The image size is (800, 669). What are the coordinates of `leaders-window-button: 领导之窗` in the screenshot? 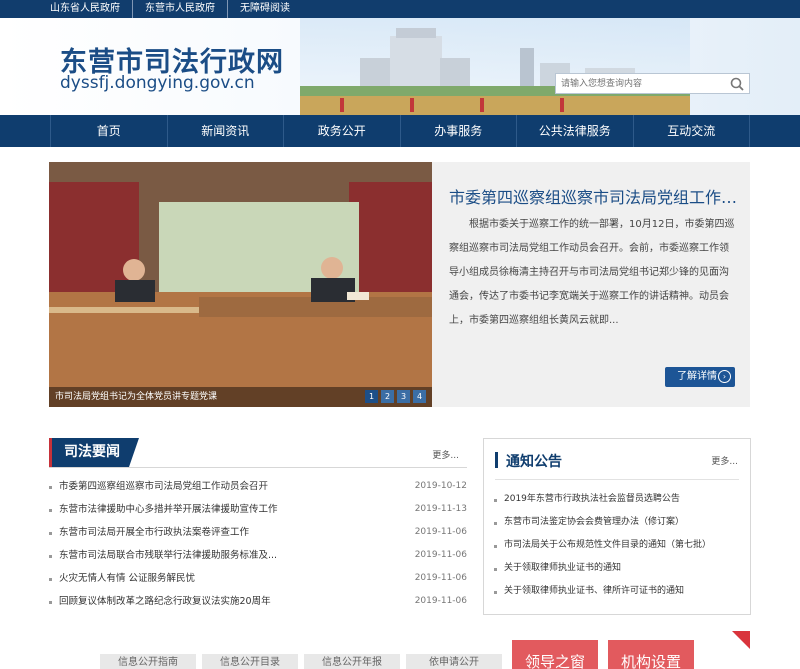 It's located at (555, 654).